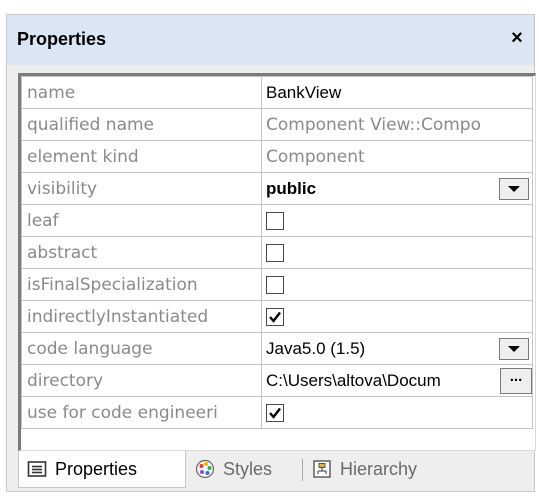 This screenshot has height=496, width=539. I want to click on directory-value: C:\Users\altova\Docum, so click(353, 381).